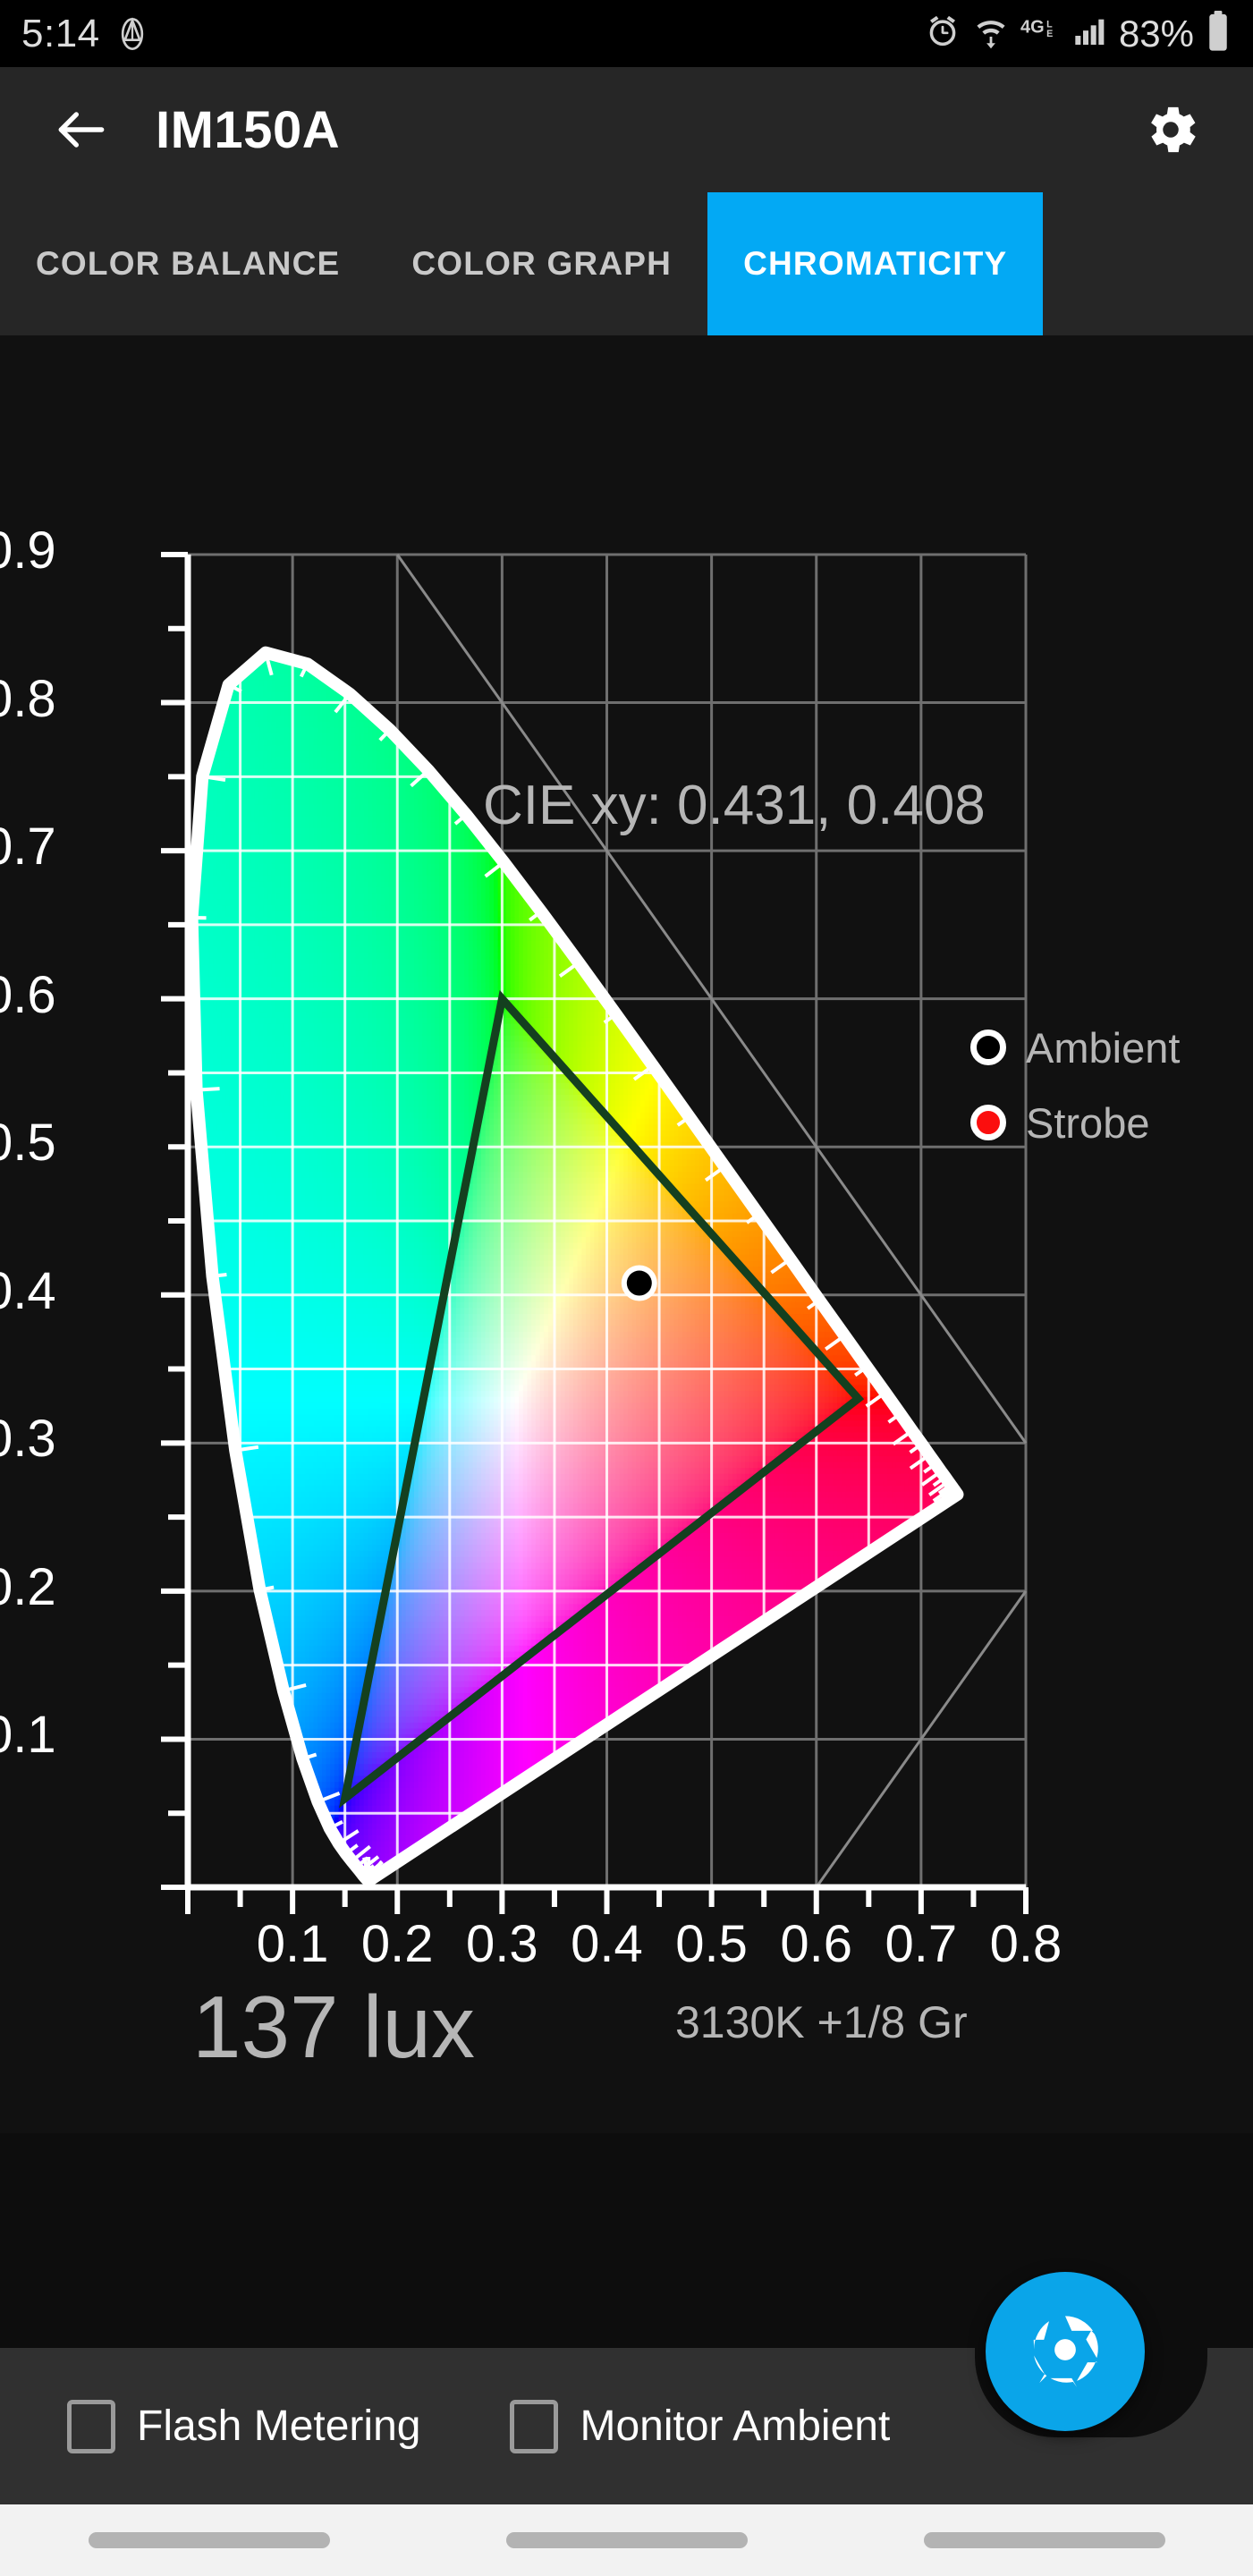 The image size is (1253, 2576). What do you see at coordinates (209, 2540) in the screenshot?
I see `nav-recents-button` at bounding box center [209, 2540].